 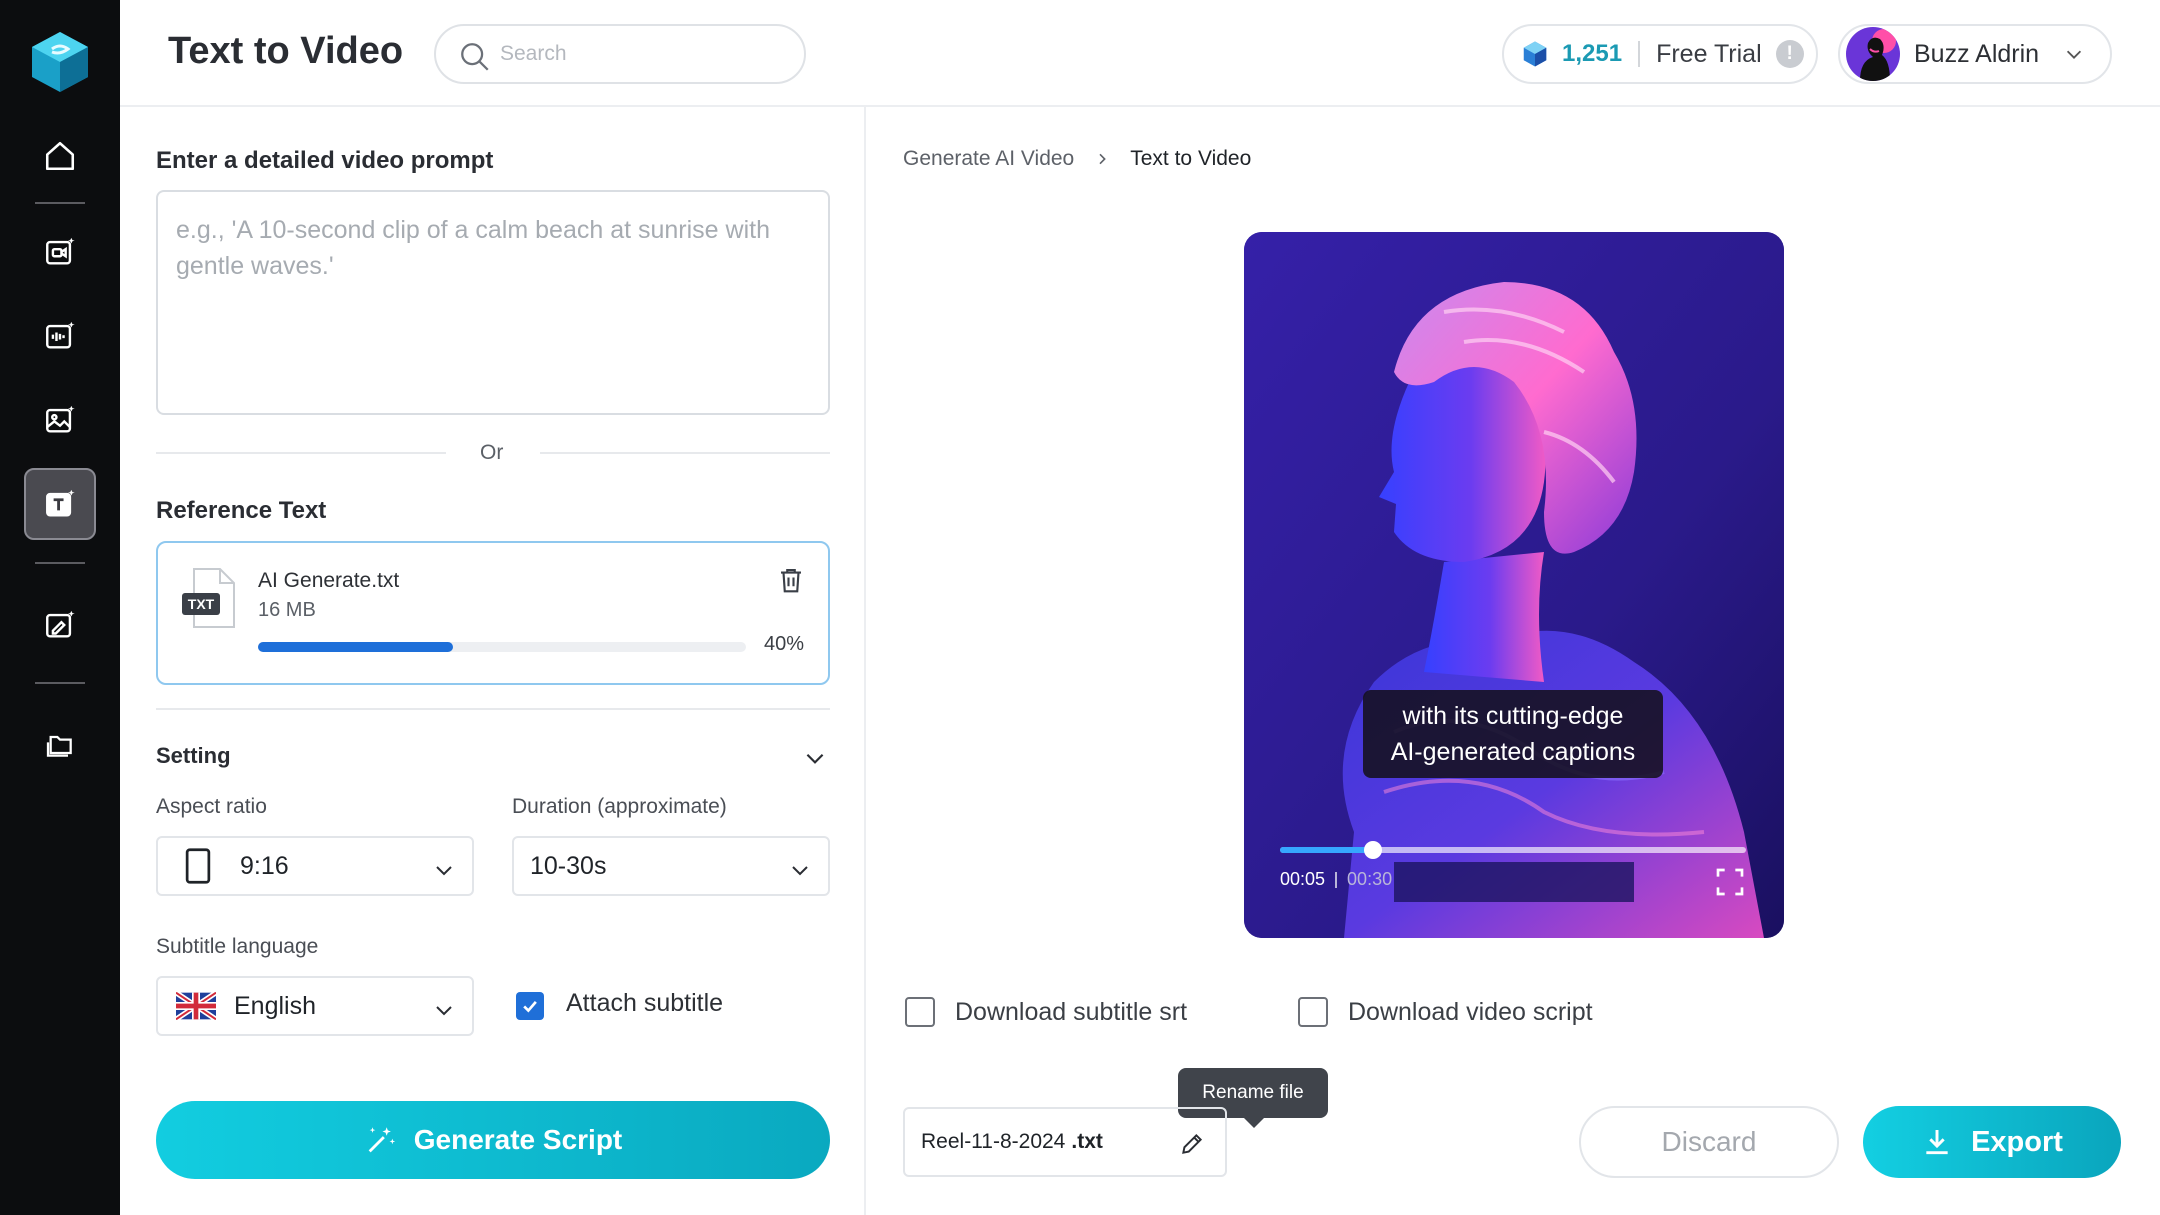 What do you see at coordinates (920, 1012) in the screenshot?
I see `download-subtitle-checkbox` at bounding box center [920, 1012].